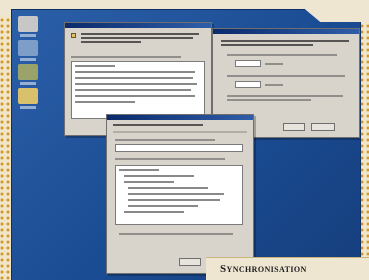 The image size is (369, 280). What do you see at coordinates (28, 98) in the screenshot?
I see `folder-icon` at bounding box center [28, 98].